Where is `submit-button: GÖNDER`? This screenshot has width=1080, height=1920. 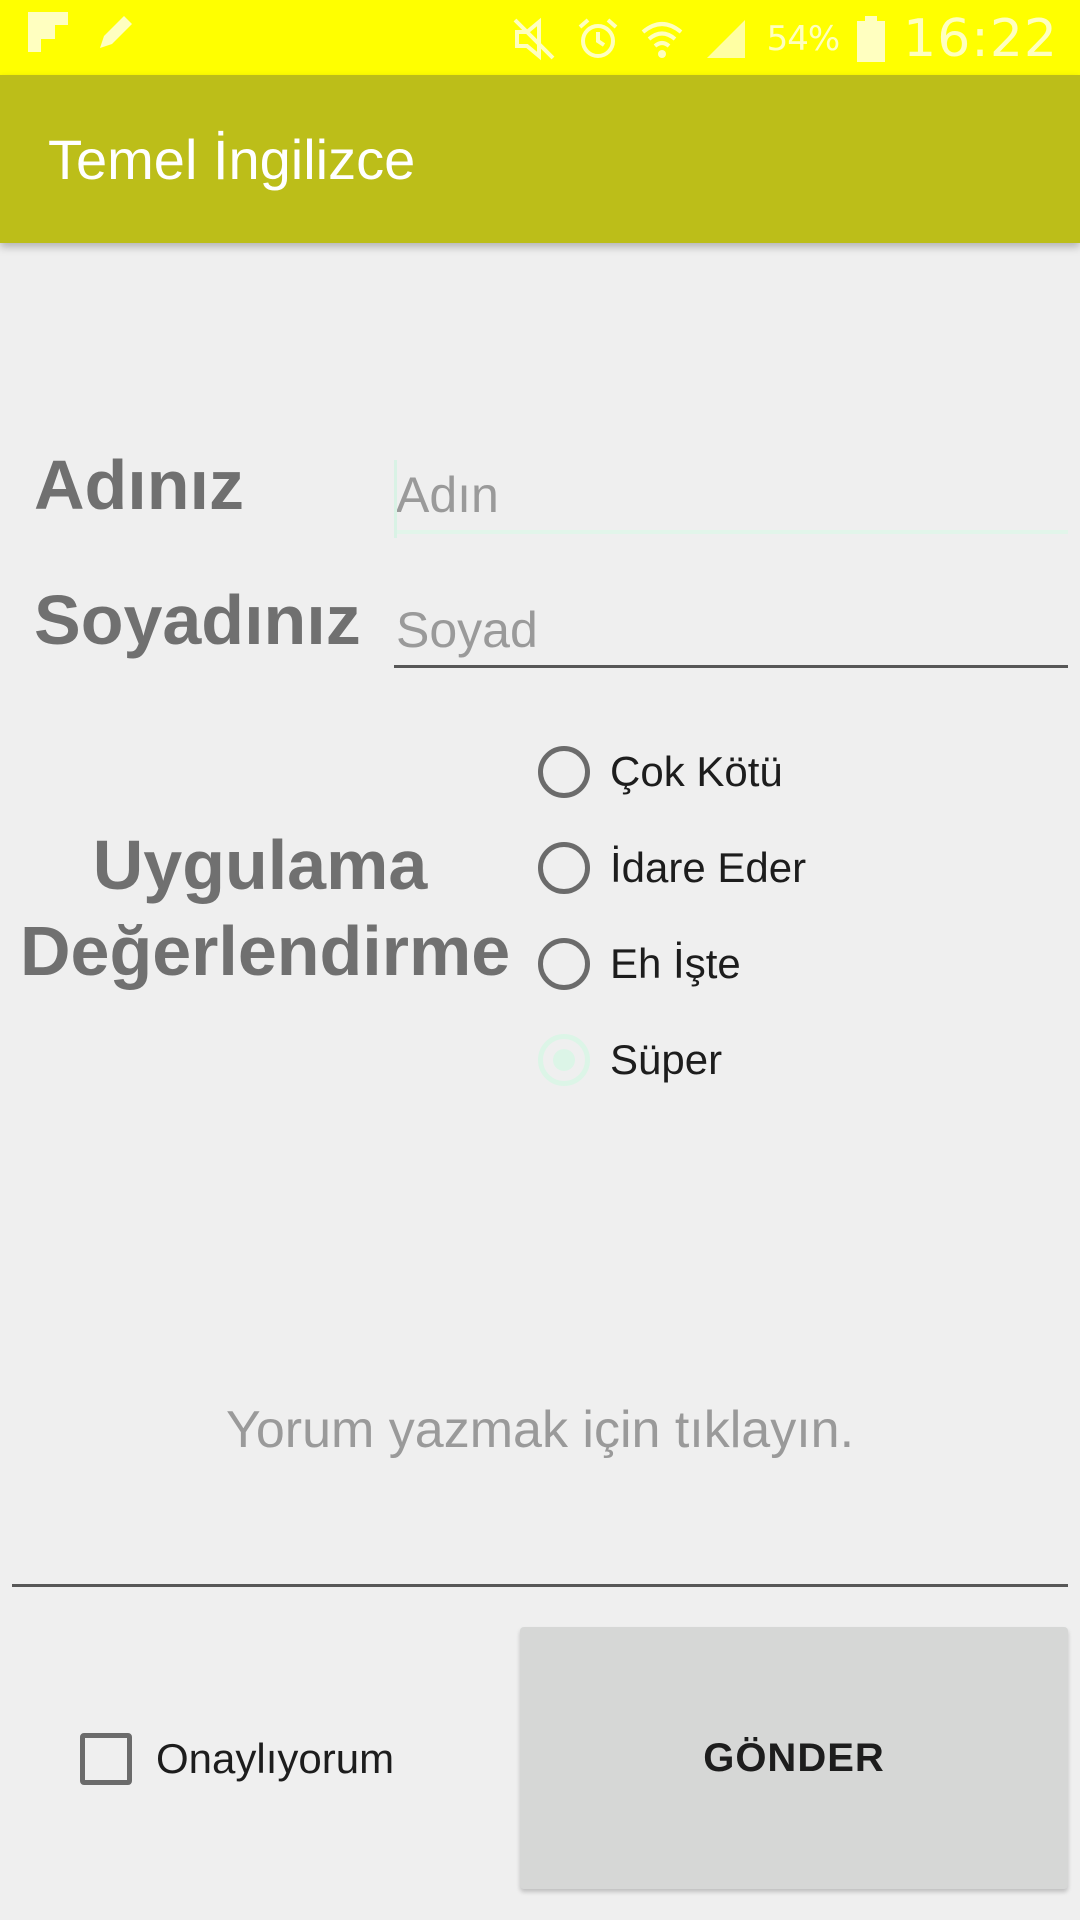 submit-button: GÖNDER is located at coordinates (794, 1758).